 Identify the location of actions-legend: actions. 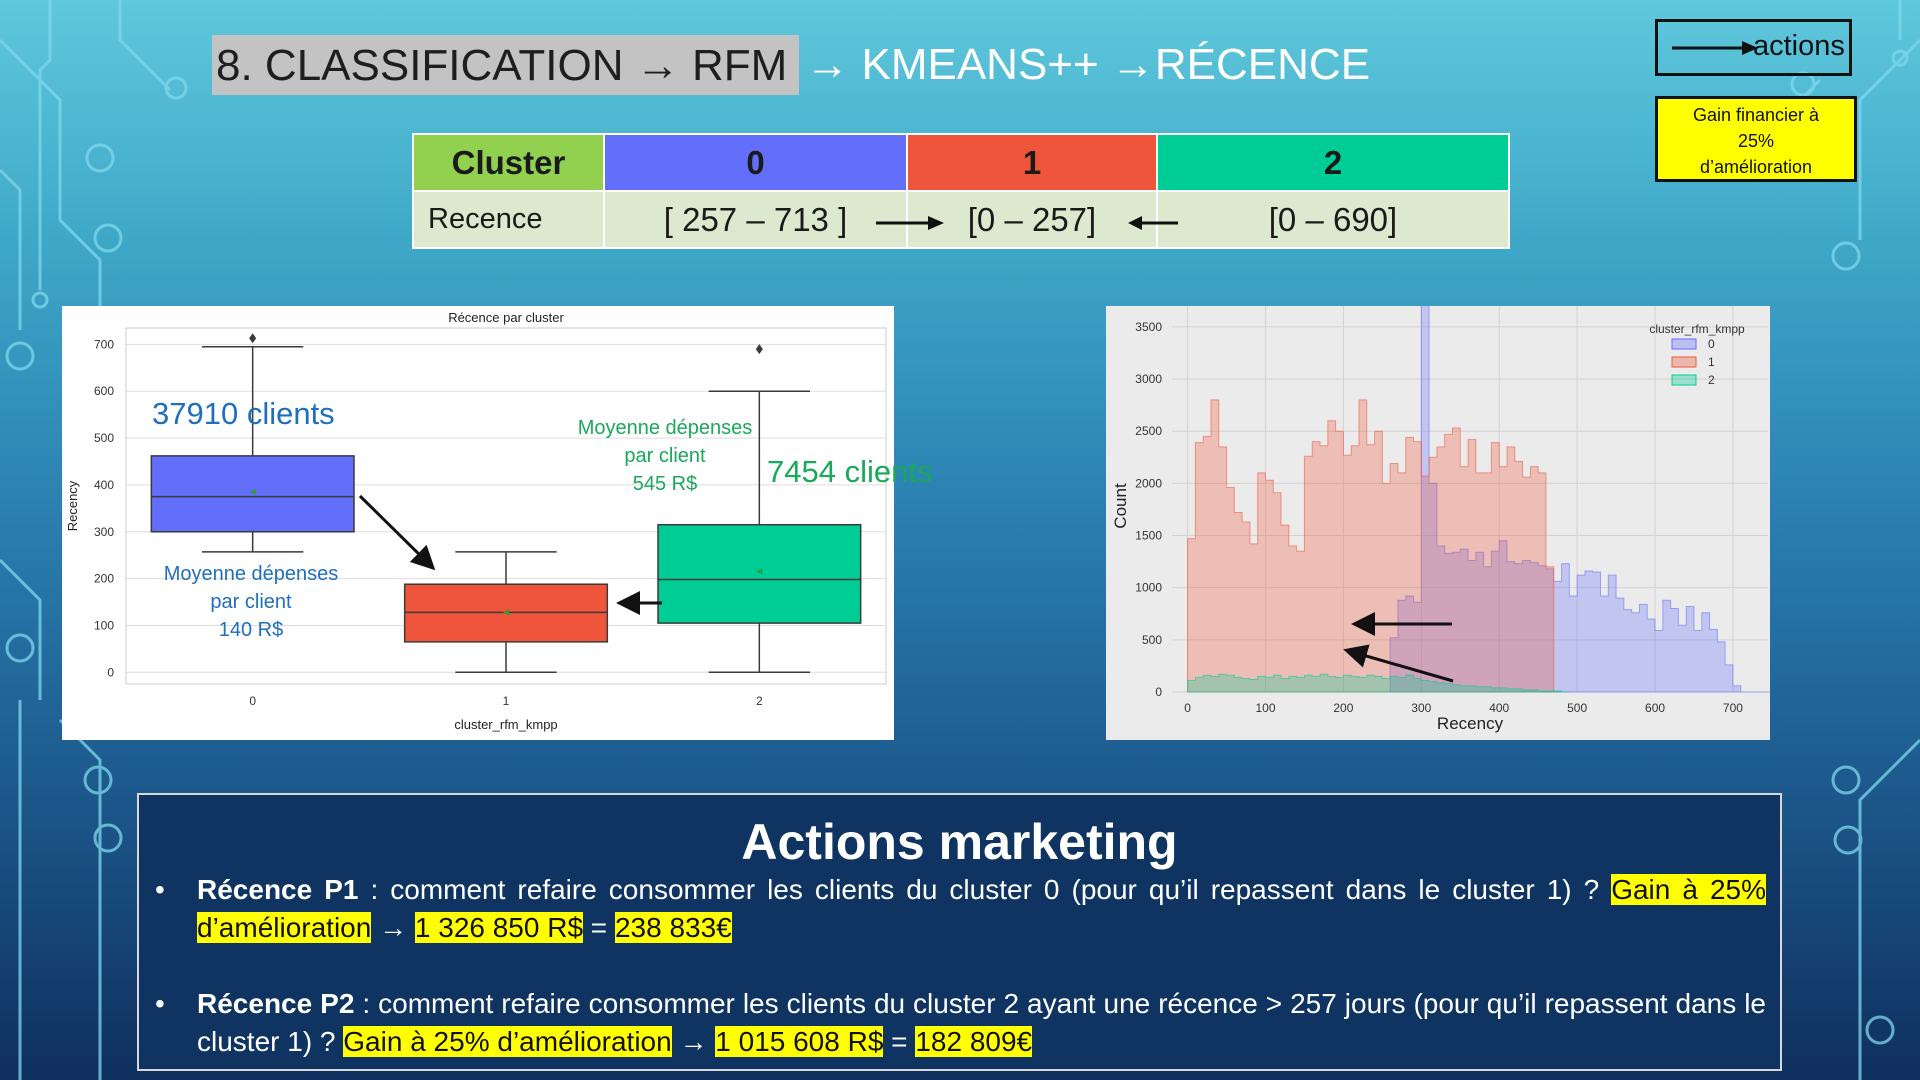
(1753, 47).